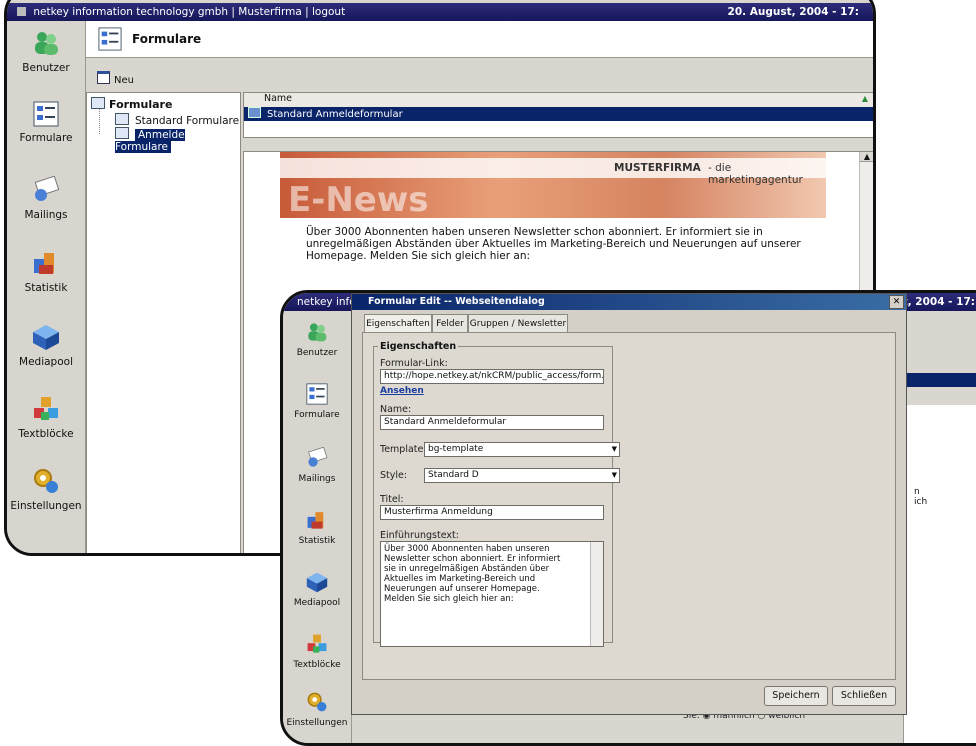 The width and height of the screenshot is (976, 746). I want to click on close-button: Schließen, so click(864, 696).